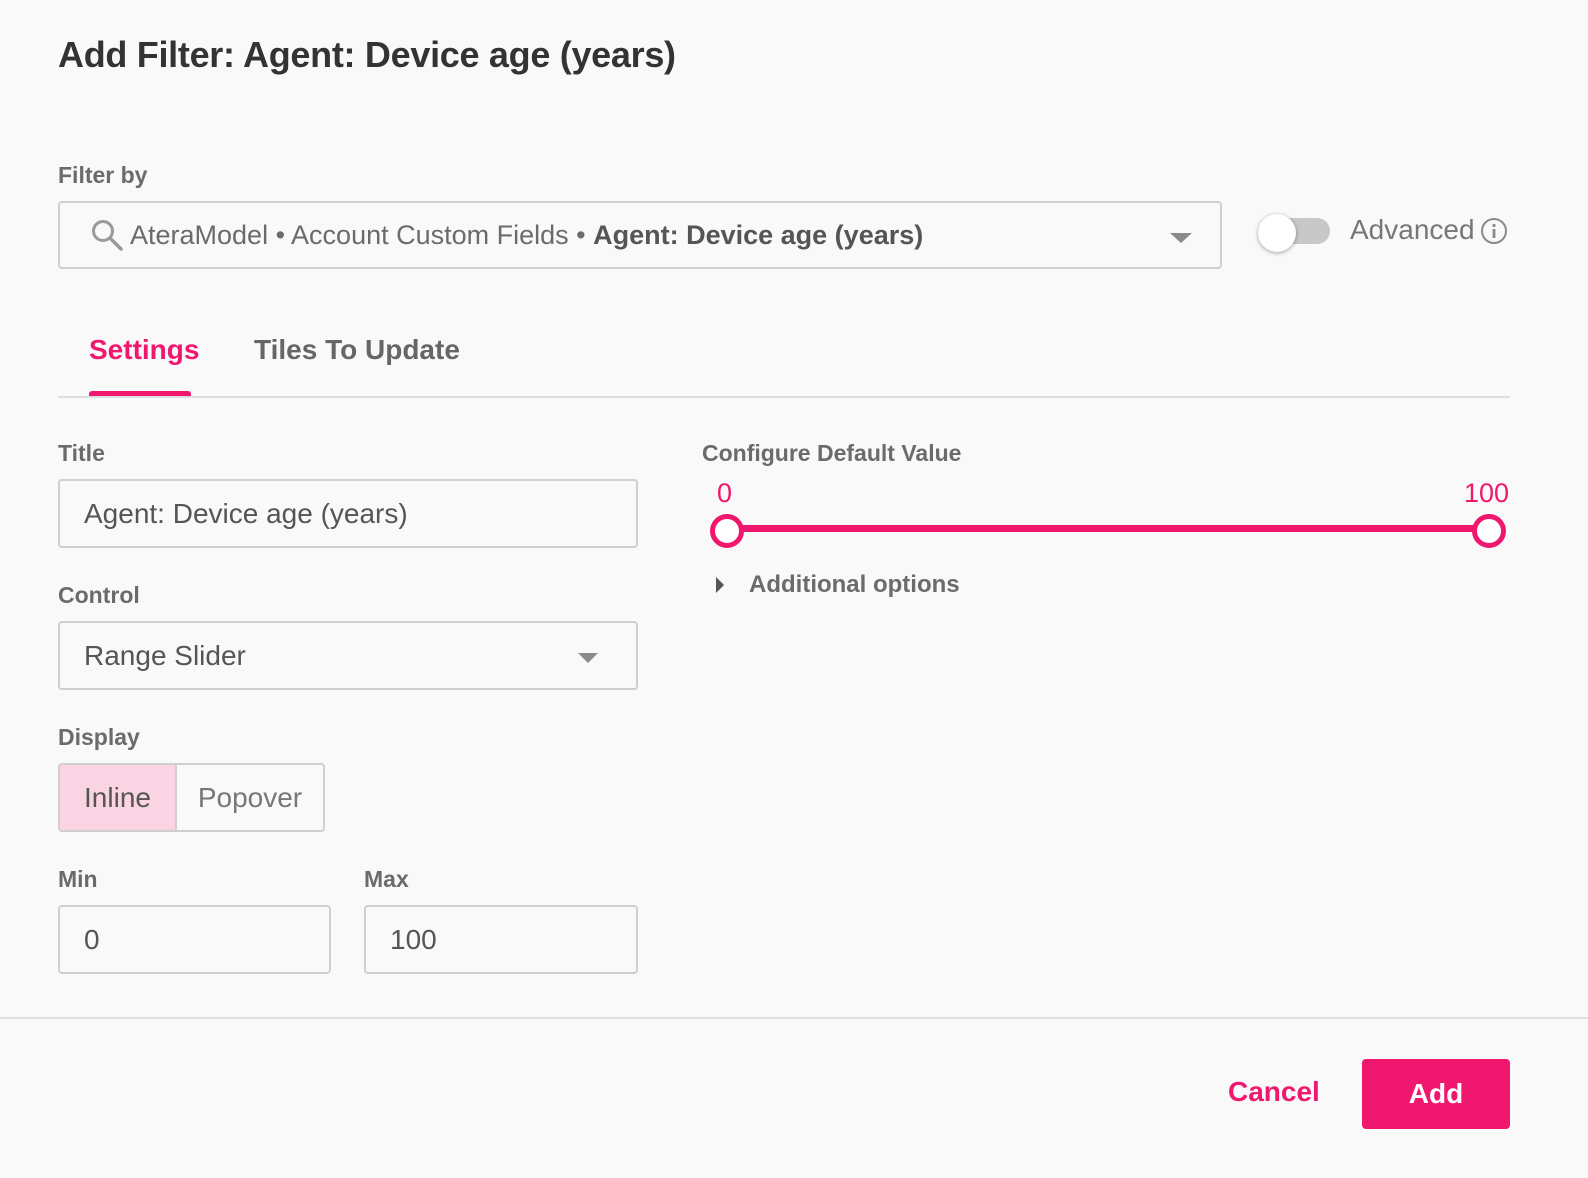 This screenshot has height=1178, width=1588. Describe the element at coordinates (854, 584) in the screenshot. I see `additional-options-label: Additional options` at that location.